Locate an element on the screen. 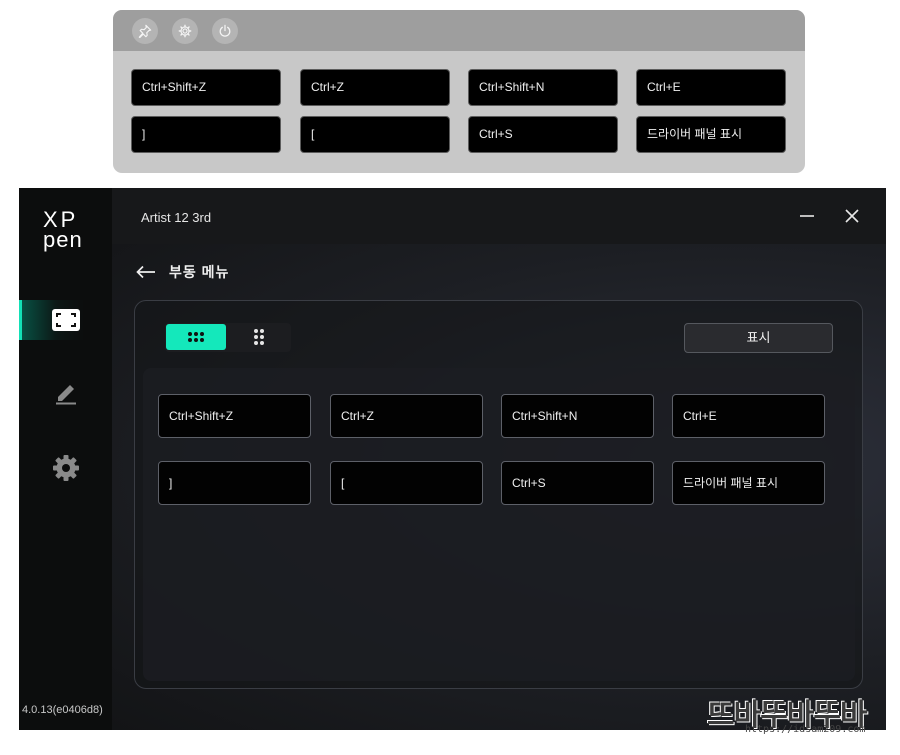 The width and height of the screenshot is (900, 755). minimize-icon is located at coordinates (807, 216).